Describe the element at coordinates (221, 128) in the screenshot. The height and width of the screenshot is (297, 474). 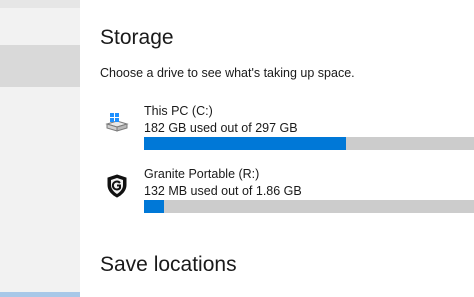
I see `drive-usage-text: 182 GB used out of 297 GB` at that location.